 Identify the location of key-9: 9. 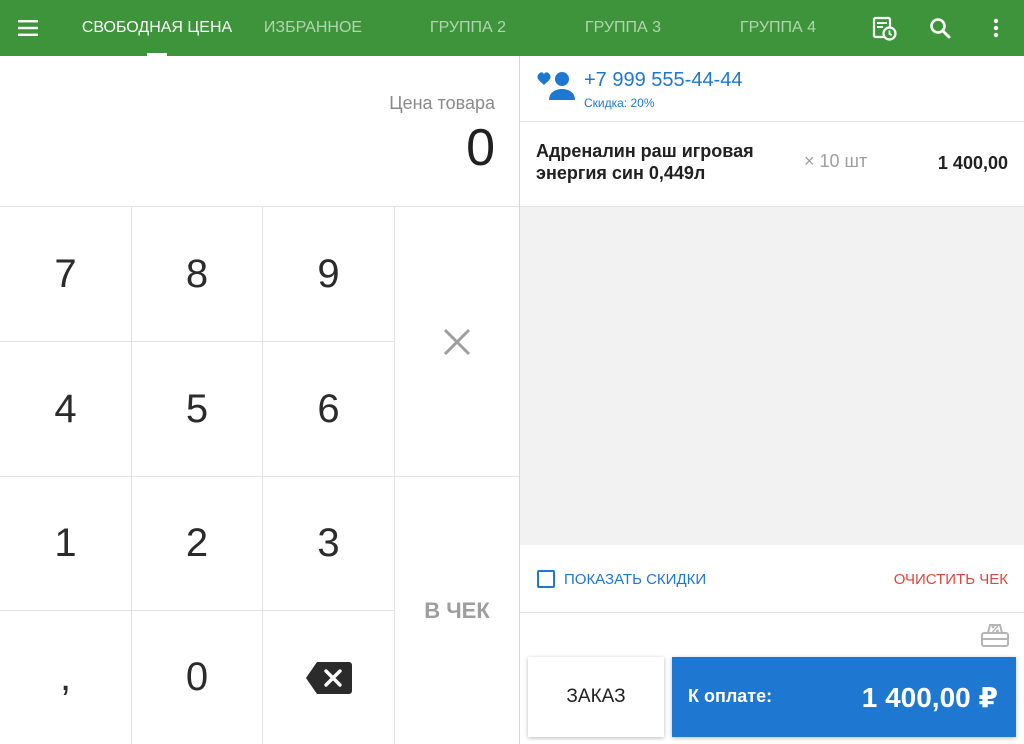
(329, 274).